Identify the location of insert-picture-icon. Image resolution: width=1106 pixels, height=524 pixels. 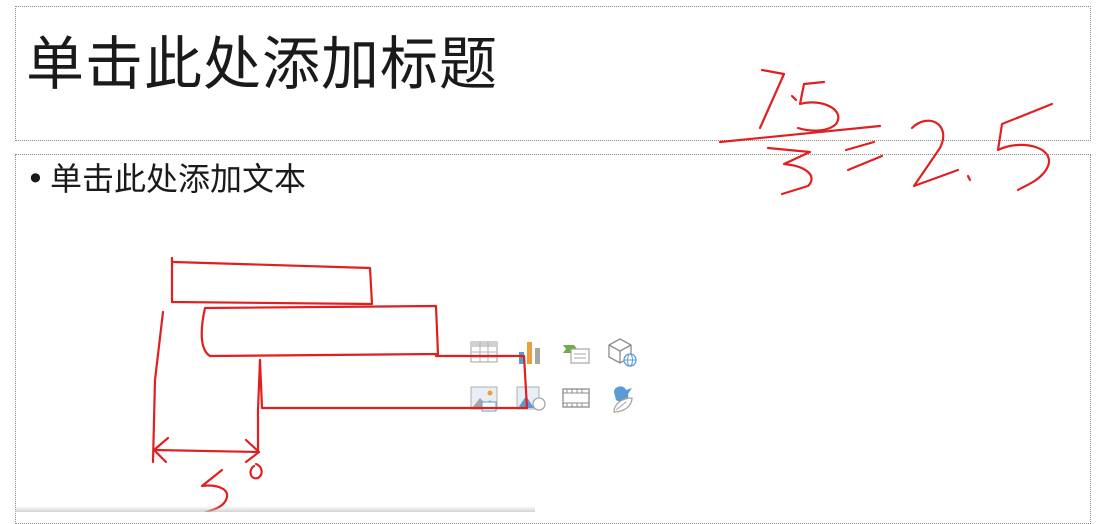
(484, 398).